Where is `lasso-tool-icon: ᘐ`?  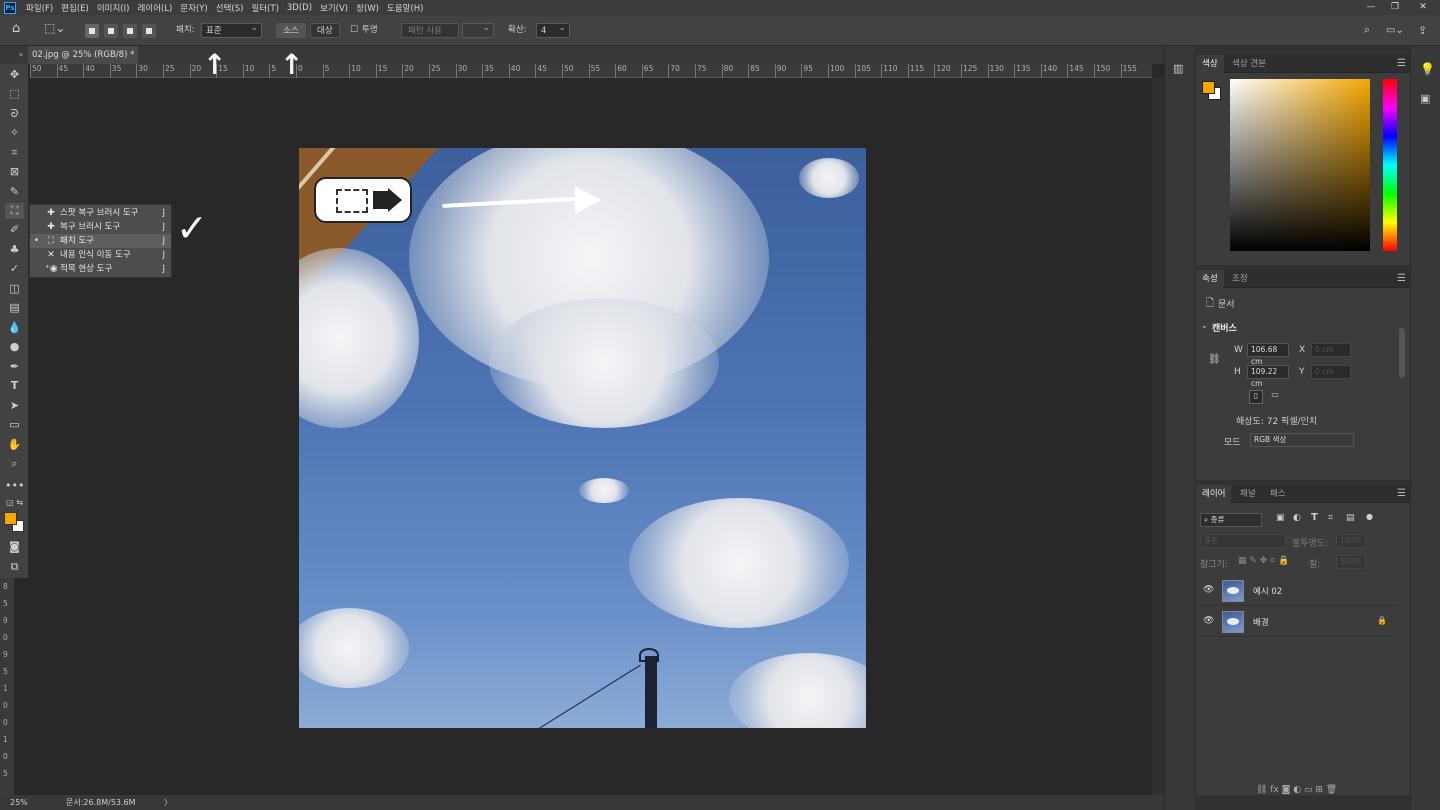 lasso-tool-icon: ᘐ is located at coordinates (14, 114).